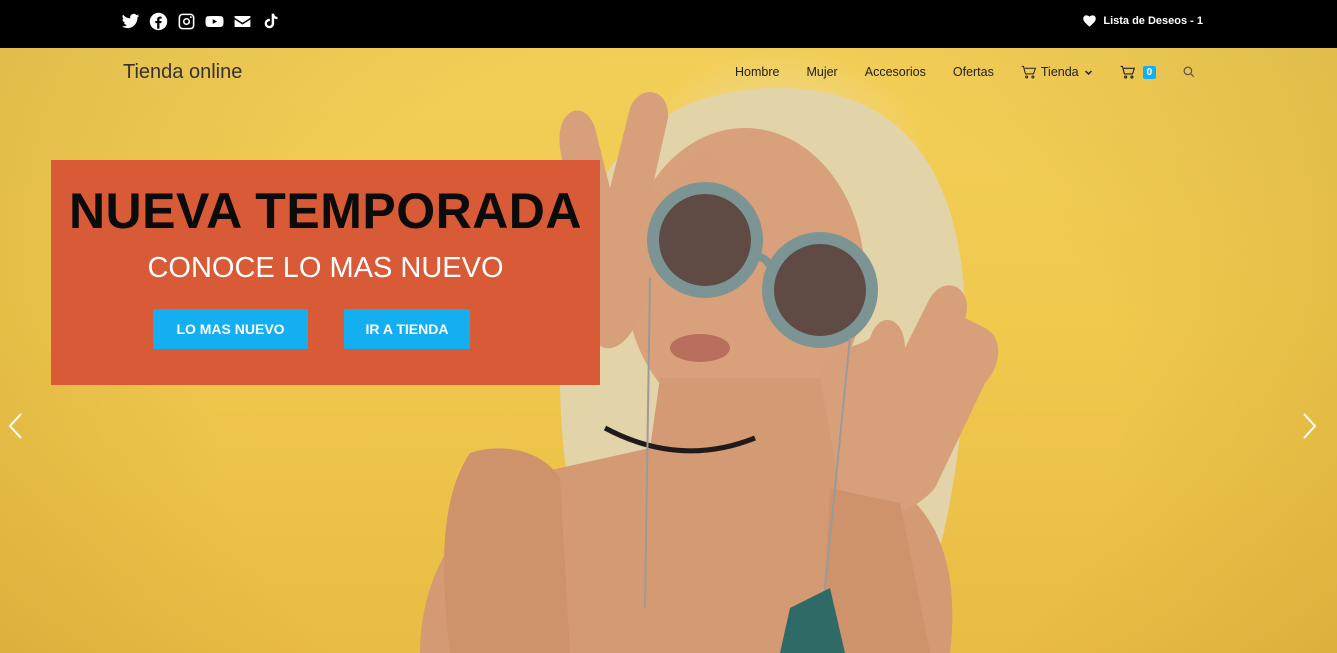 This screenshot has height=653, width=1337. I want to click on hero-title: NUEVA TEMPORADA, so click(325, 211).